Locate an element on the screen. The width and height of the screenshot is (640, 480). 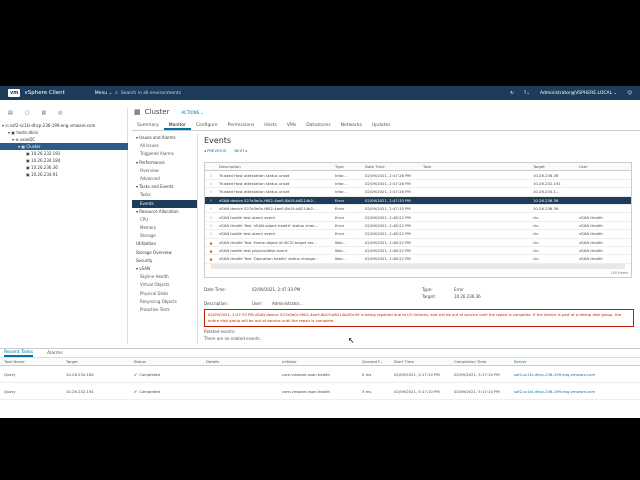
task-status-text: Completed is located at coordinates (149, 391).